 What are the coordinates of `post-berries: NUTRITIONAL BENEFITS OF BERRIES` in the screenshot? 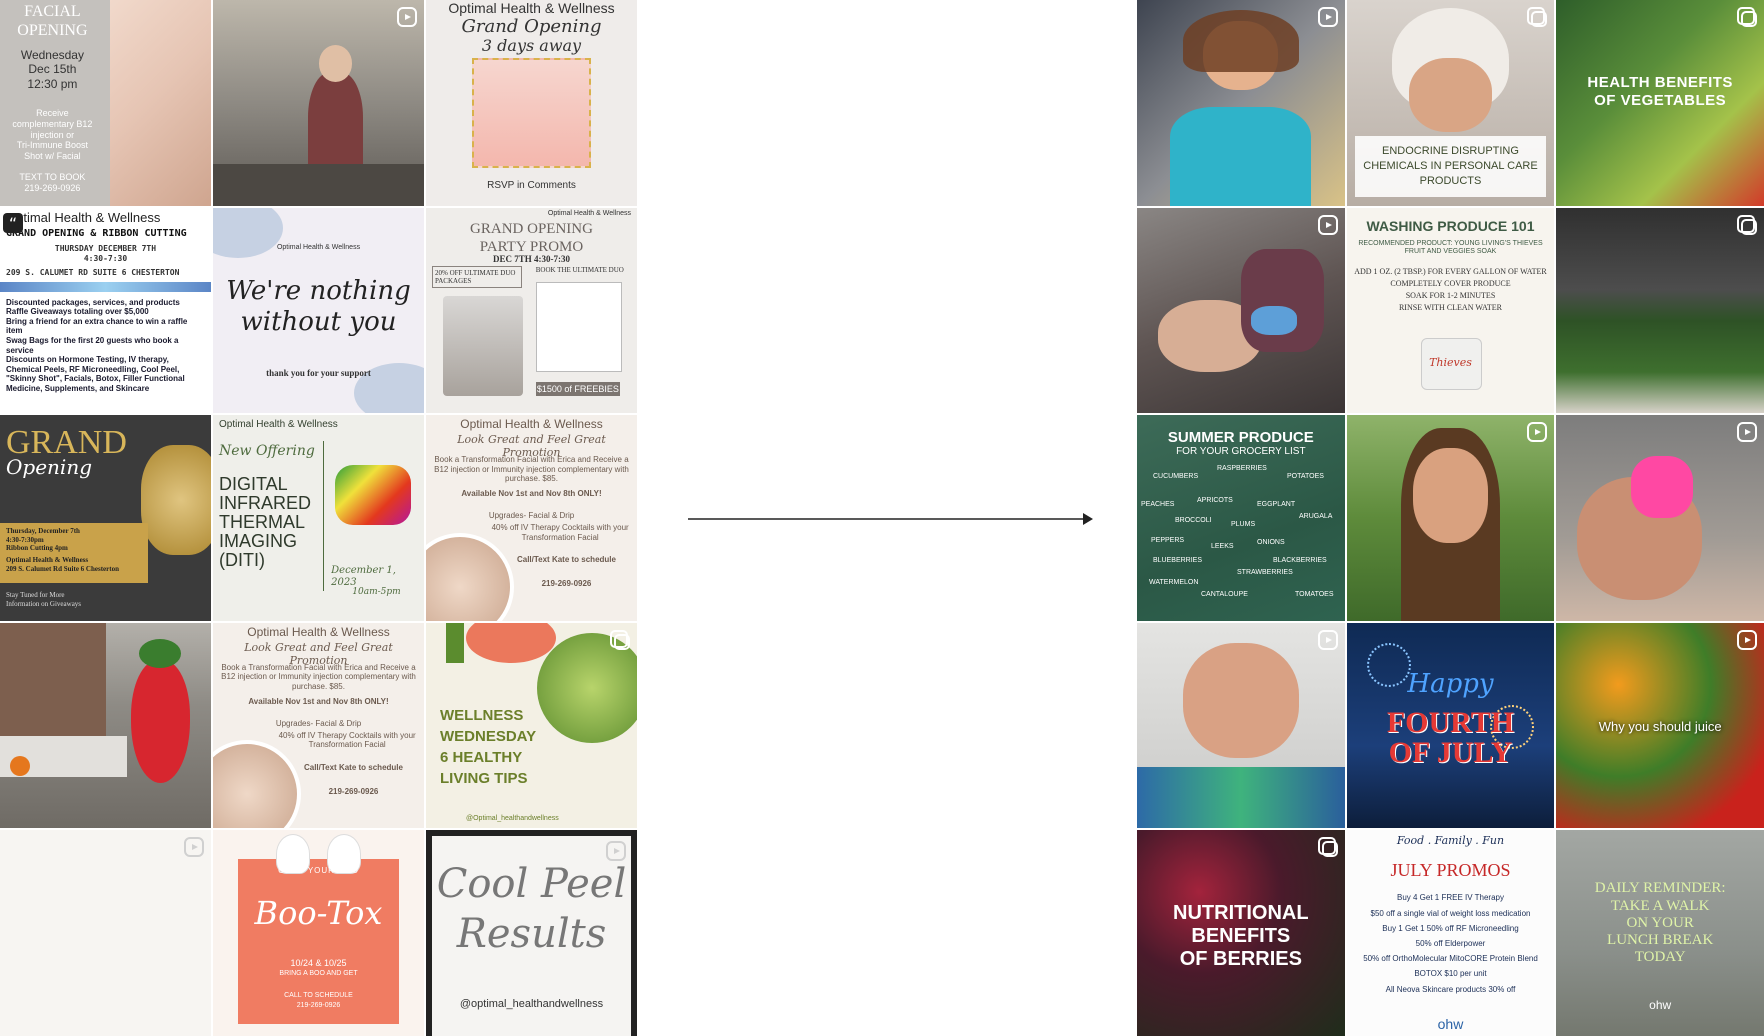 It's located at (1241, 933).